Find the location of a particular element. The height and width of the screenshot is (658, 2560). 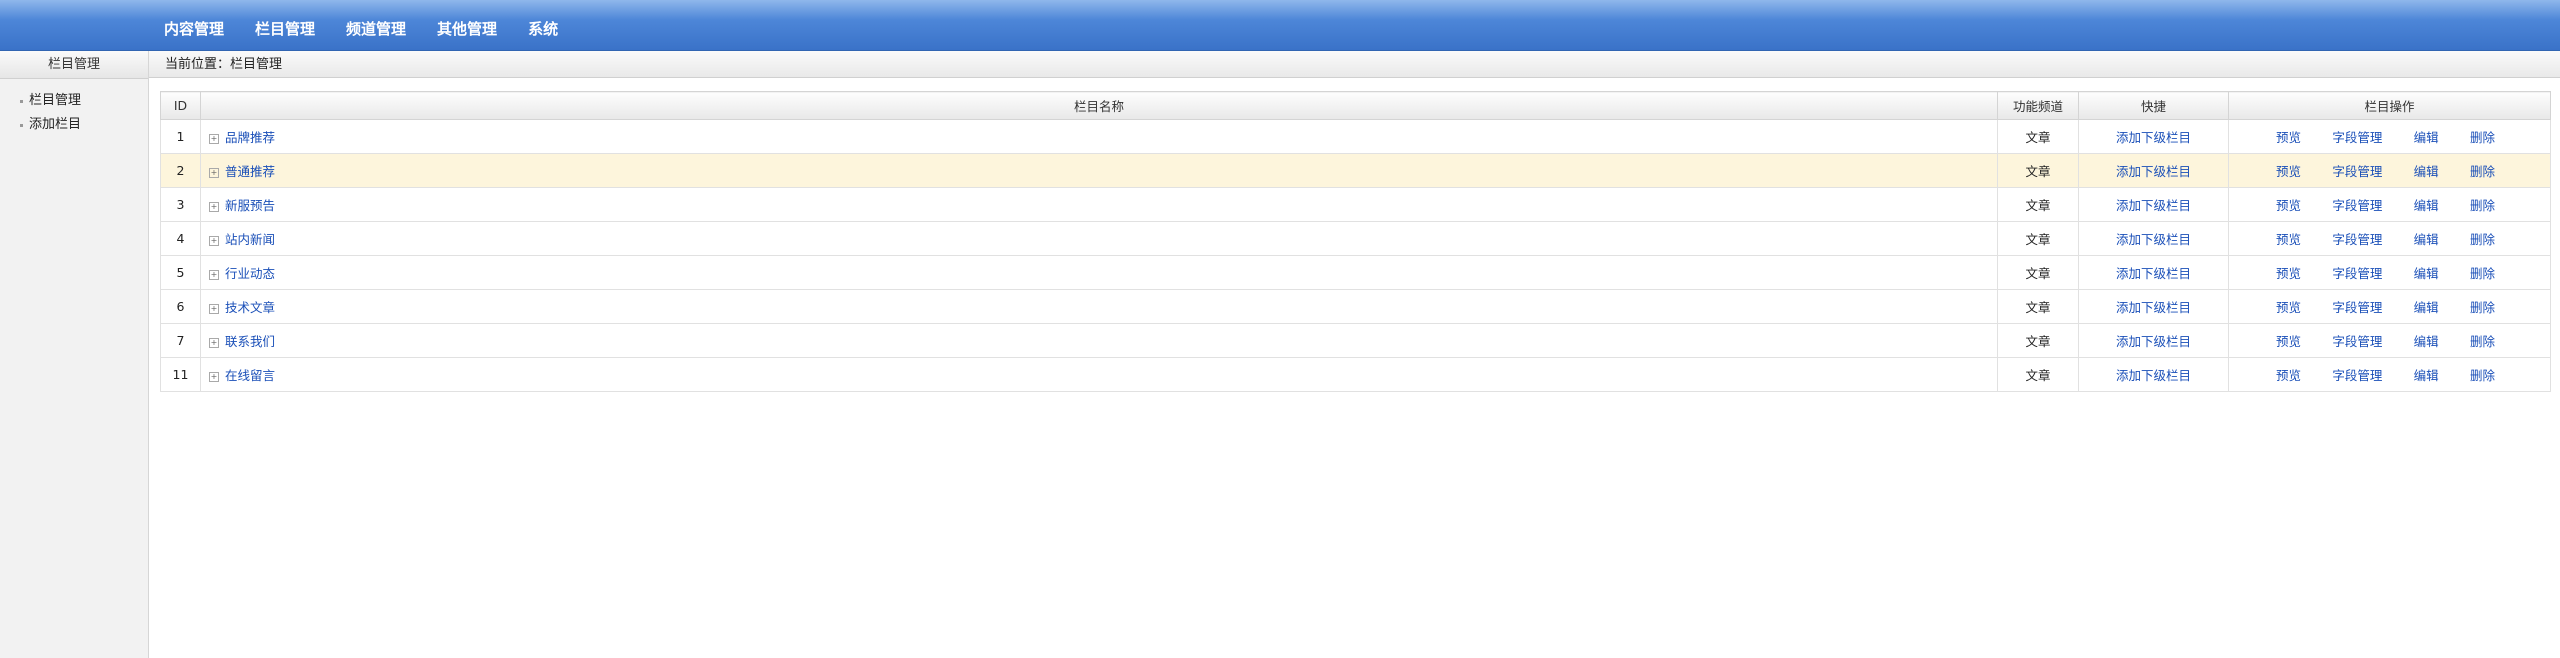

row-name-cell: + 技术文章 is located at coordinates (1099, 306).